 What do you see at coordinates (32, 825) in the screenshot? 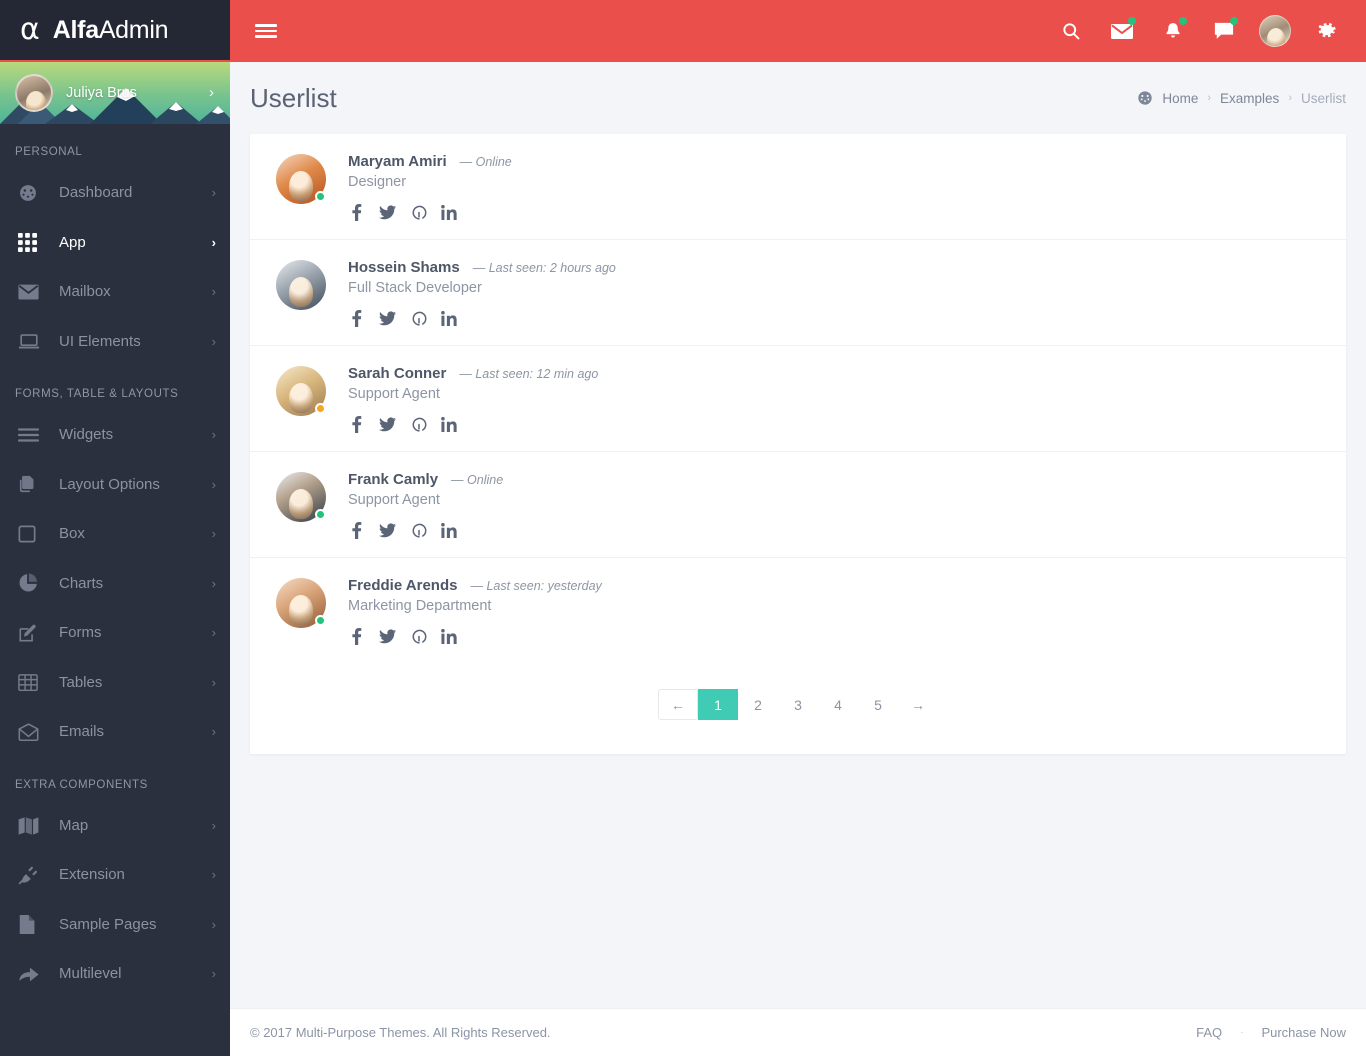
I see `map-icon` at bounding box center [32, 825].